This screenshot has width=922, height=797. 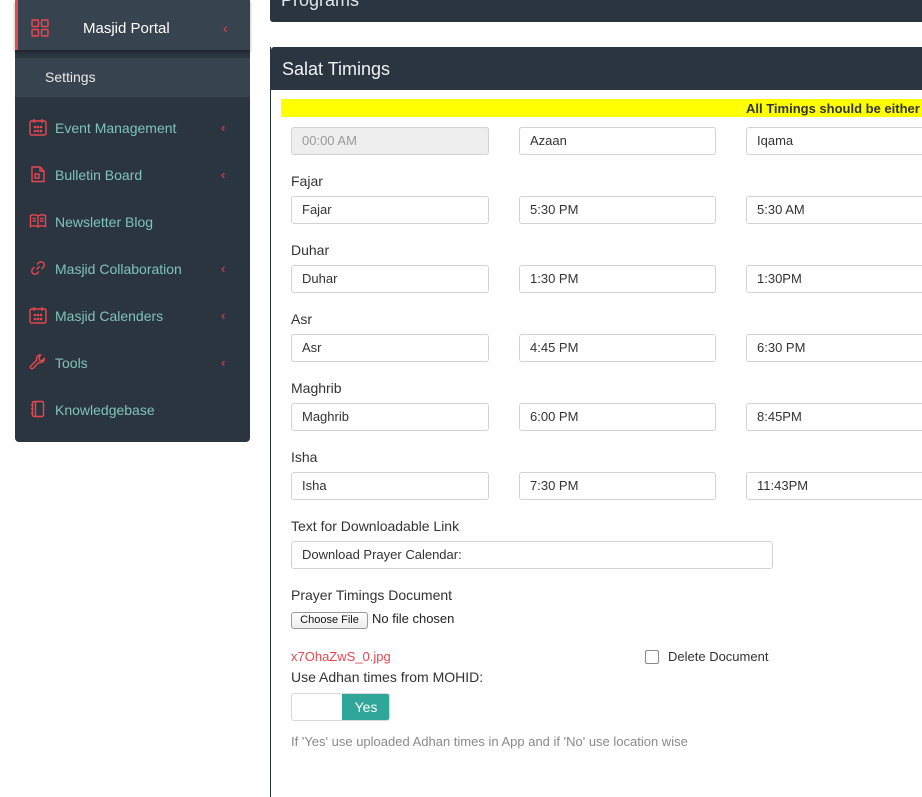 What do you see at coordinates (617, 210) in the screenshot?
I see `azaan-time-input: 5:30 PM` at bounding box center [617, 210].